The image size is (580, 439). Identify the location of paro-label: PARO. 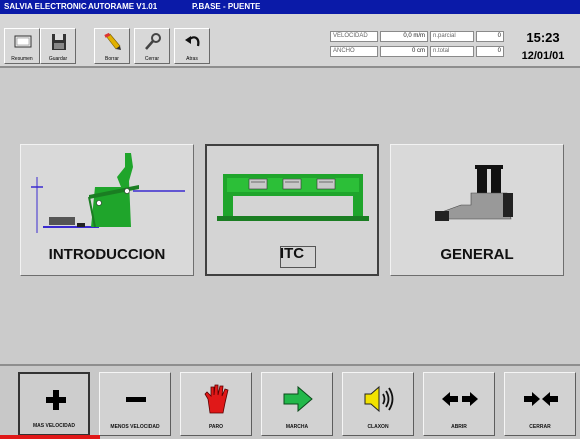
(216, 427).